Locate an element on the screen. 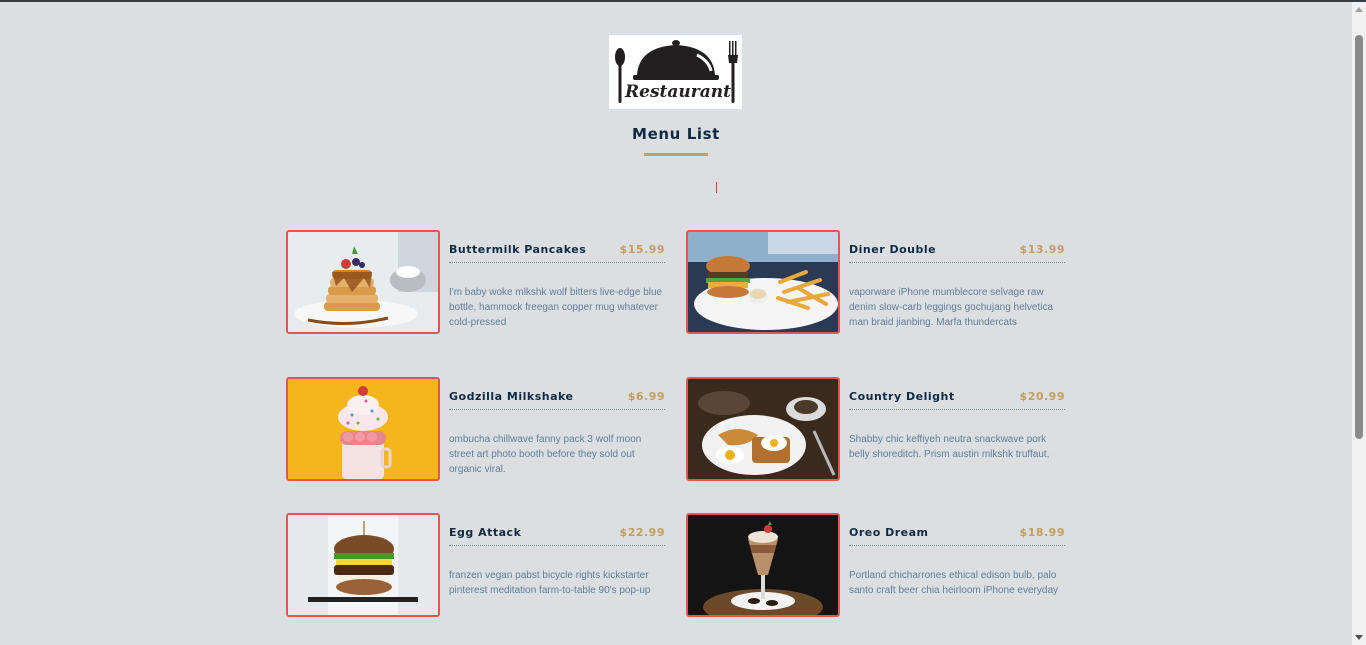 The height and width of the screenshot is (645, 1366). menu-item-name: Country Delight is located at coordinates (902, 396).